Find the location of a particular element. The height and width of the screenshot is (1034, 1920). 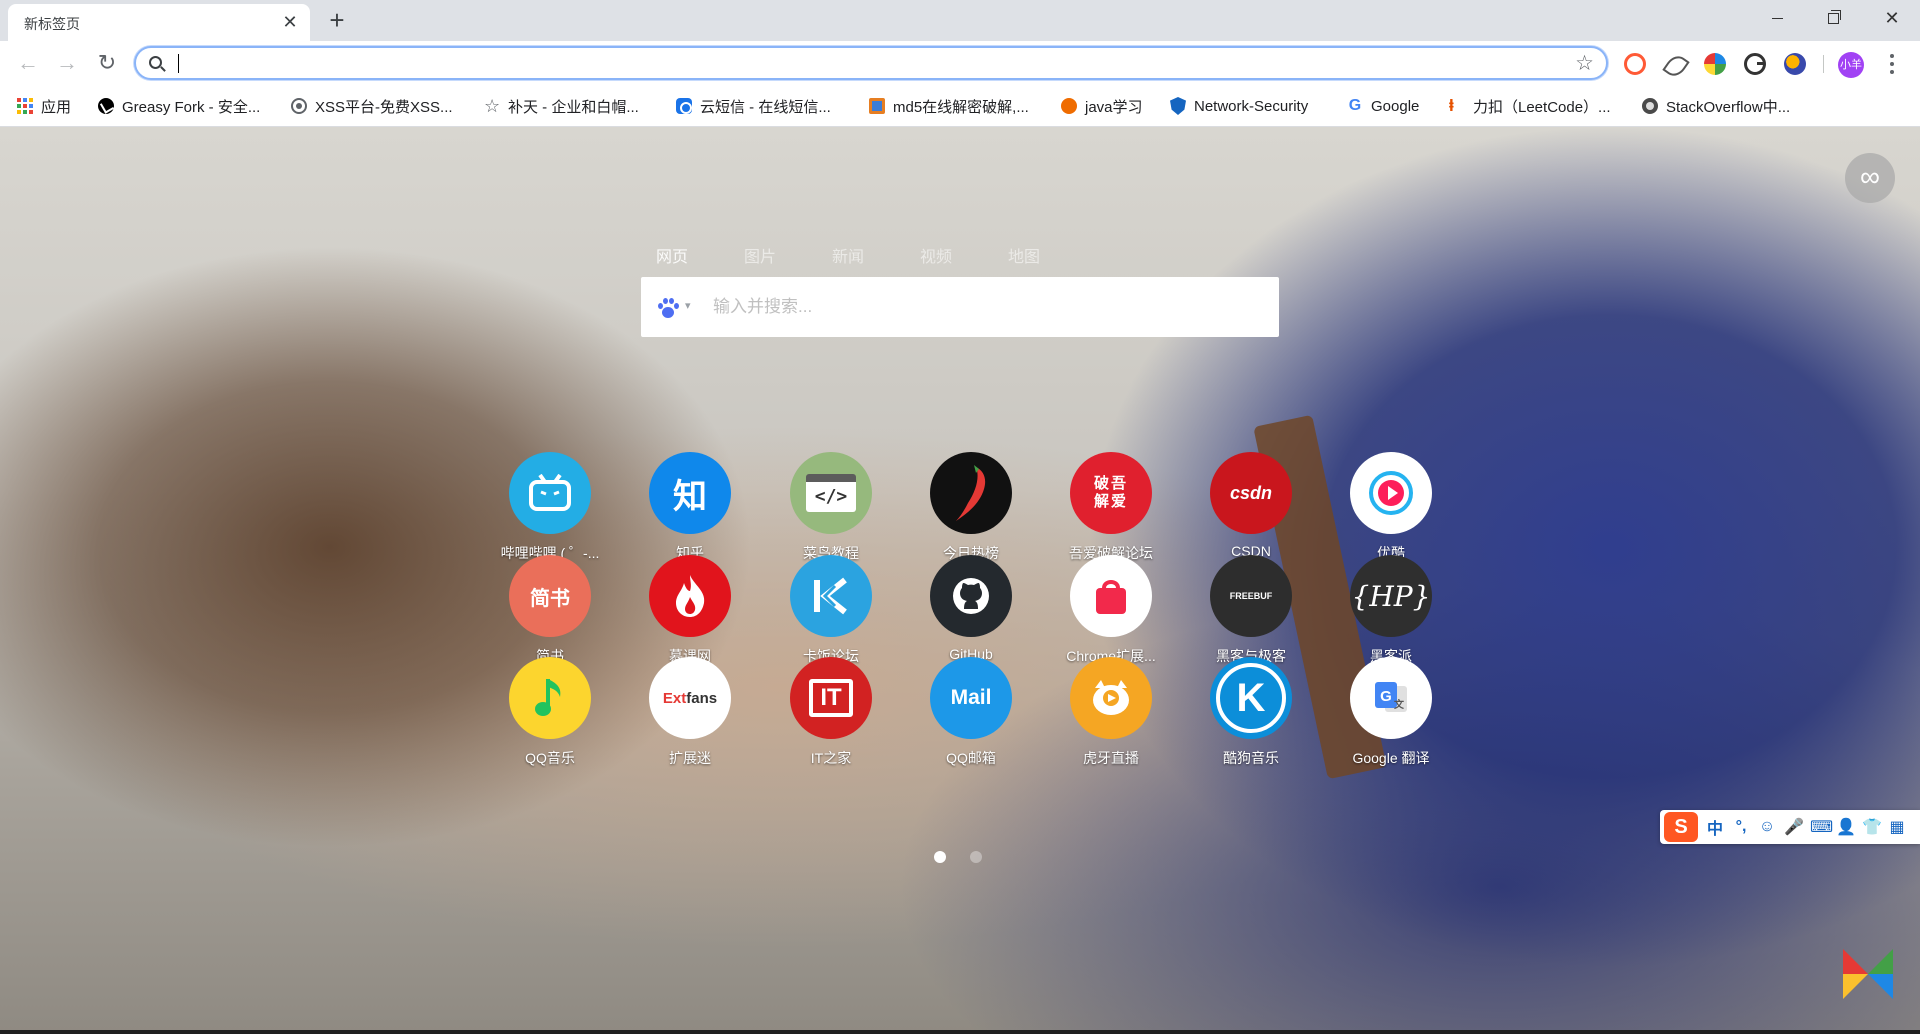

ime-chinese-mode: 中 is located at coordinates (1715, 827).